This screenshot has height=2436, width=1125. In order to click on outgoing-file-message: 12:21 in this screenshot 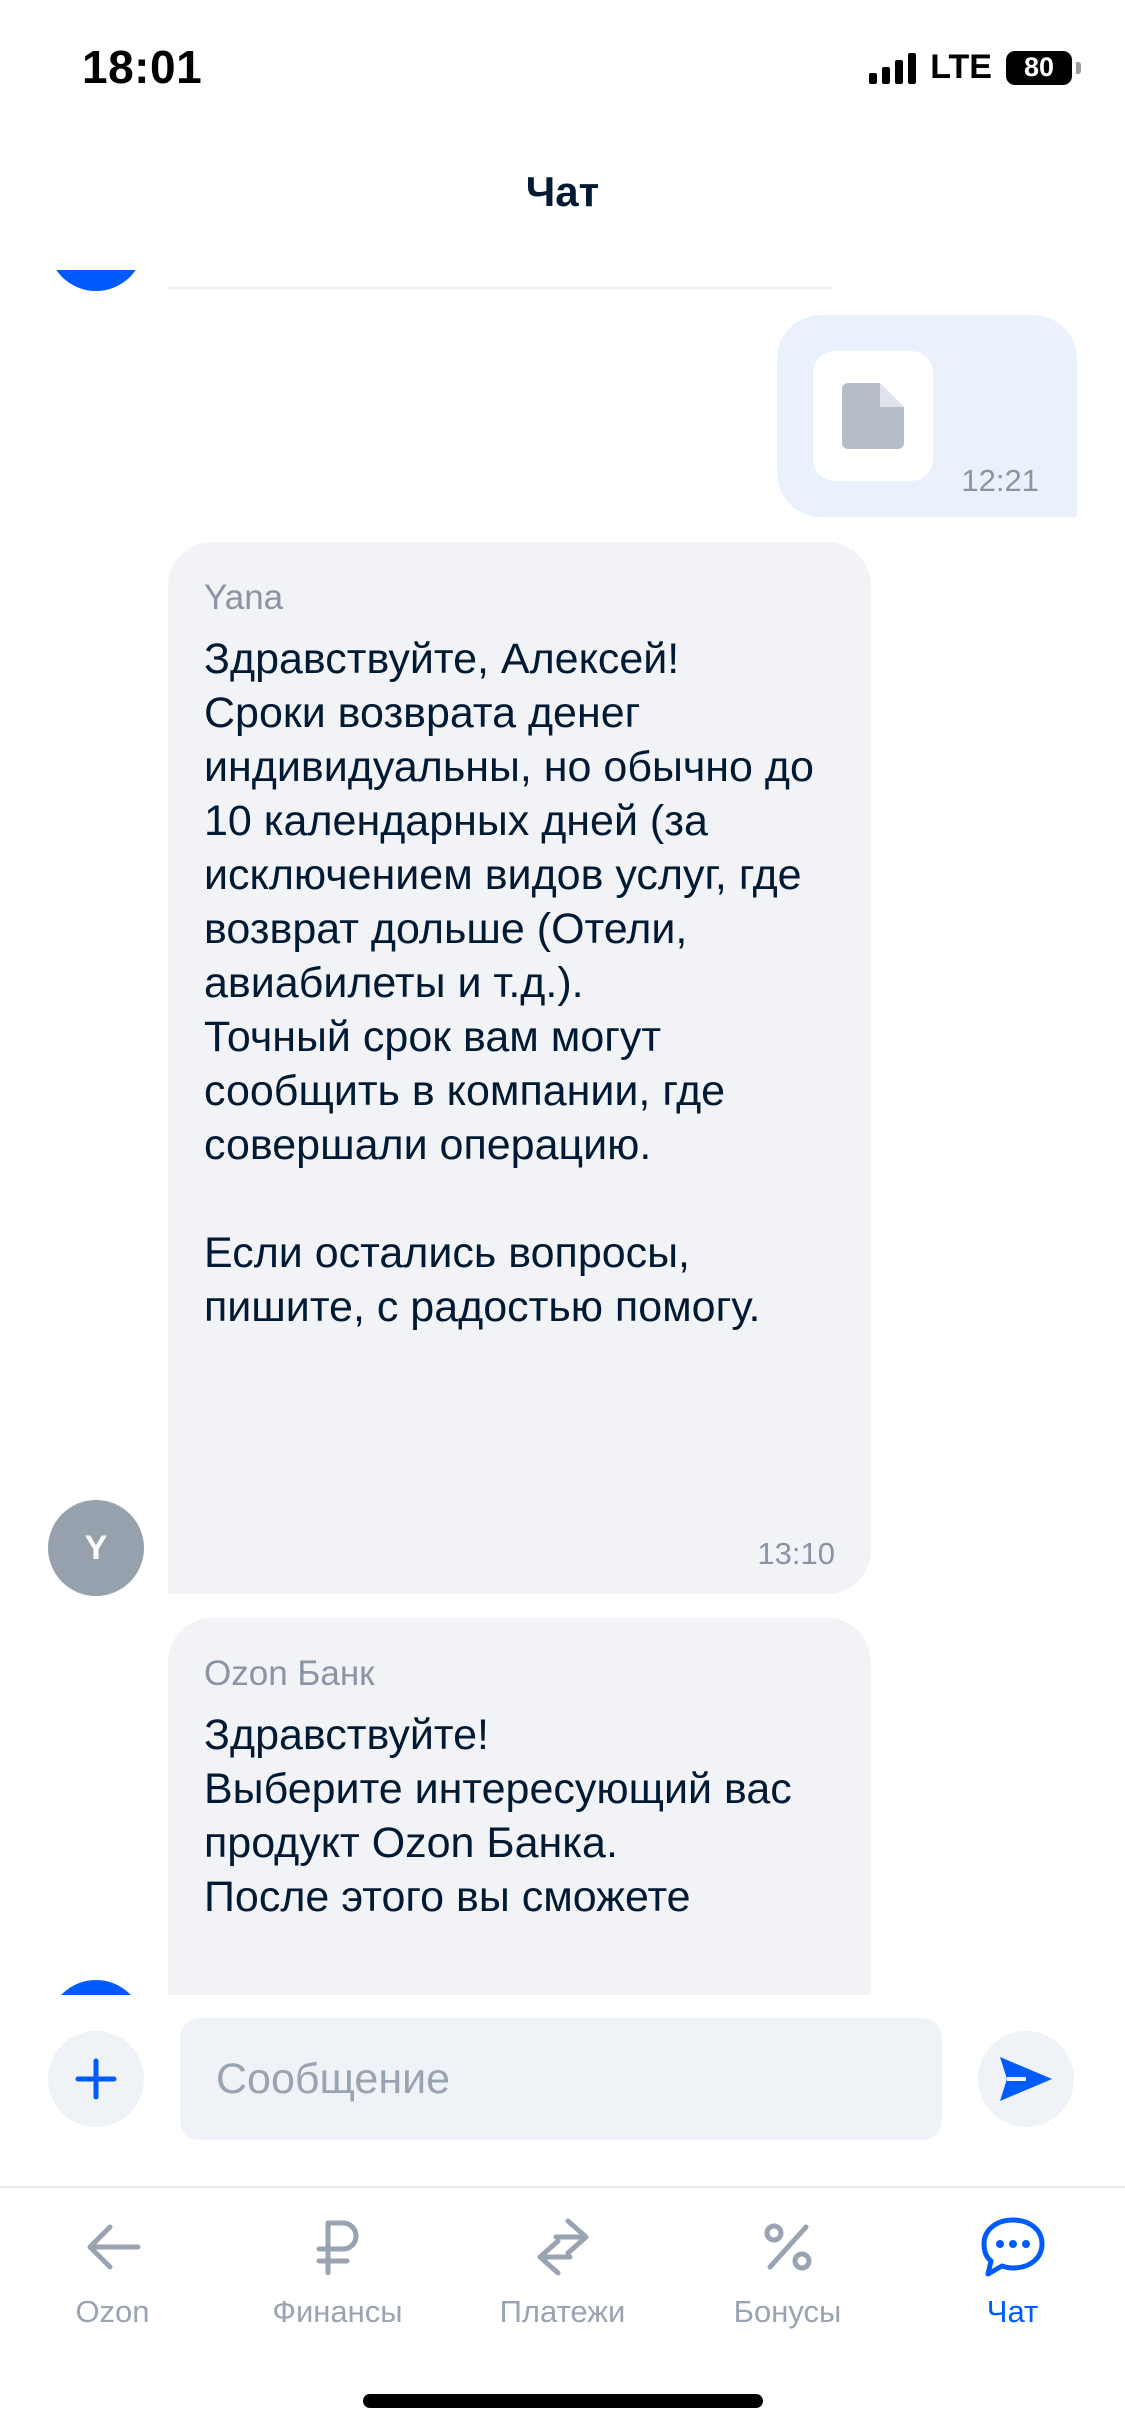, I will do `click(927, 416)`.